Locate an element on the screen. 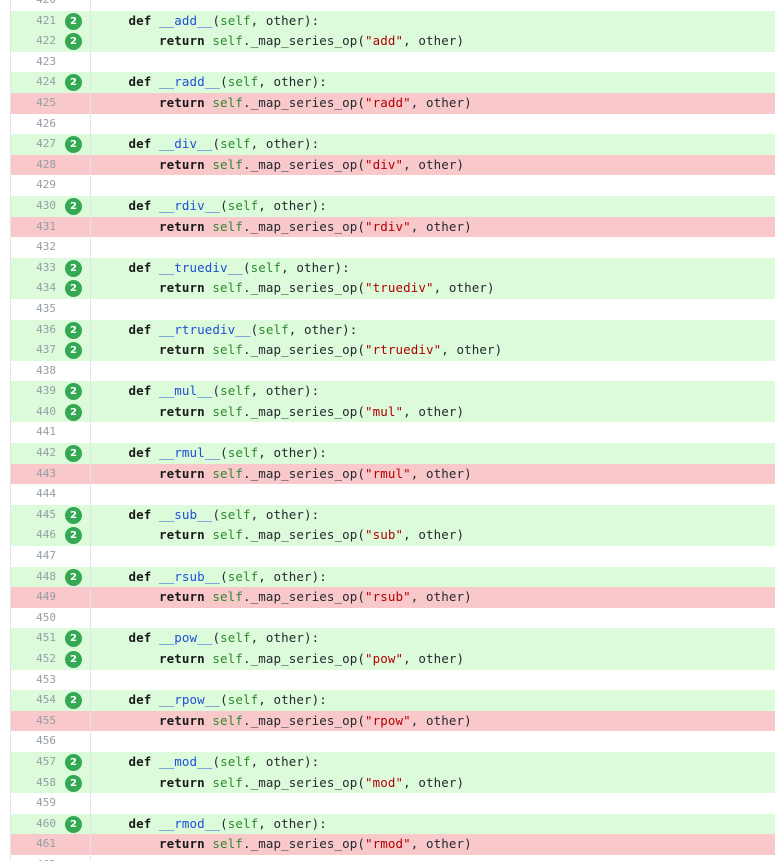 Image resolution: width=775 pixels, height=861 pixels. code-line-covered: 442 2 def __rmul__(self, other): is located at coordinates (393, 453).